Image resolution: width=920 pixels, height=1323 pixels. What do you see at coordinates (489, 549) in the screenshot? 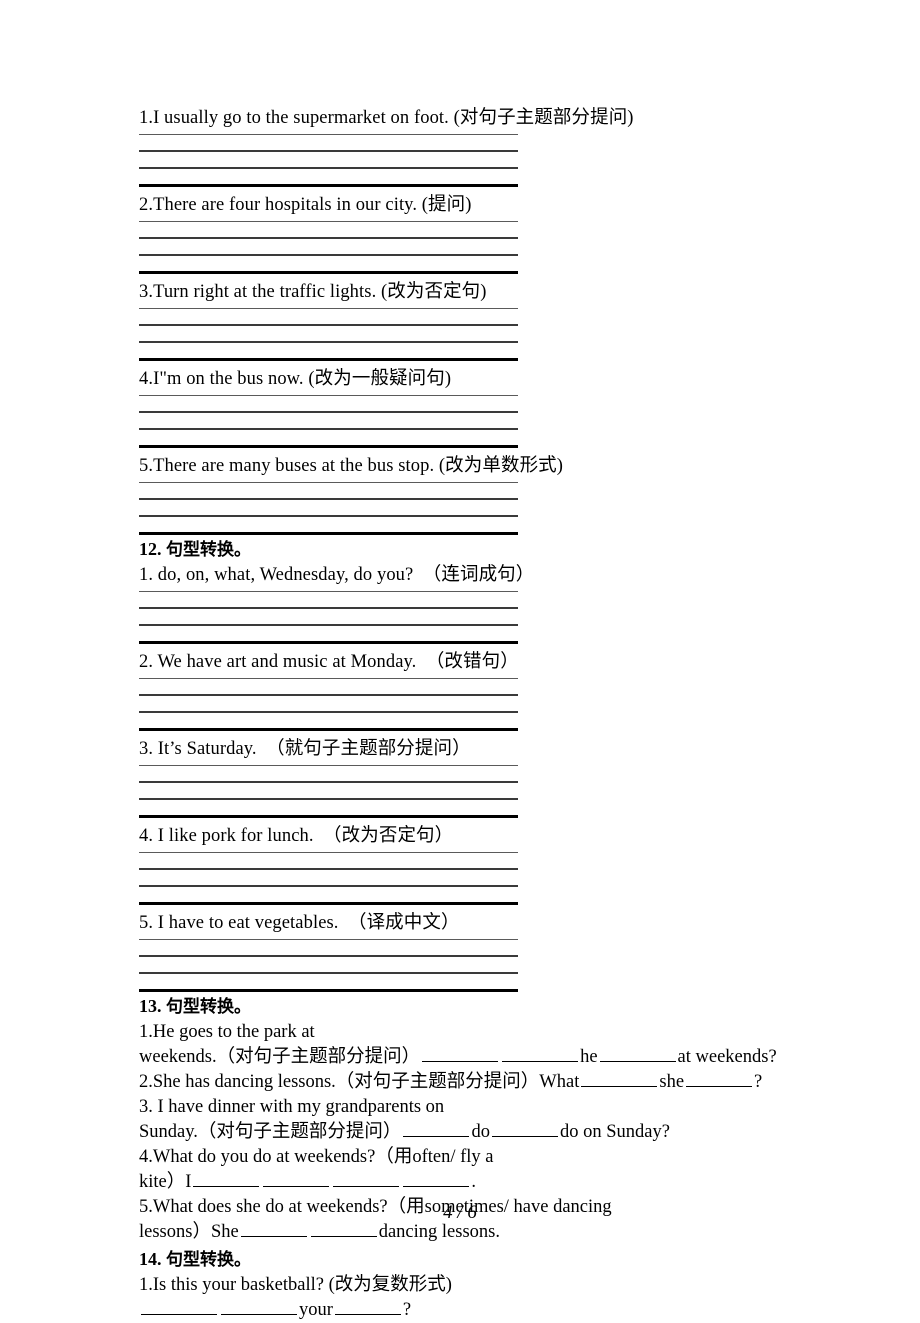
I see `section-heading-12: 12. 句型转换。` at bounding box center [489, 549].